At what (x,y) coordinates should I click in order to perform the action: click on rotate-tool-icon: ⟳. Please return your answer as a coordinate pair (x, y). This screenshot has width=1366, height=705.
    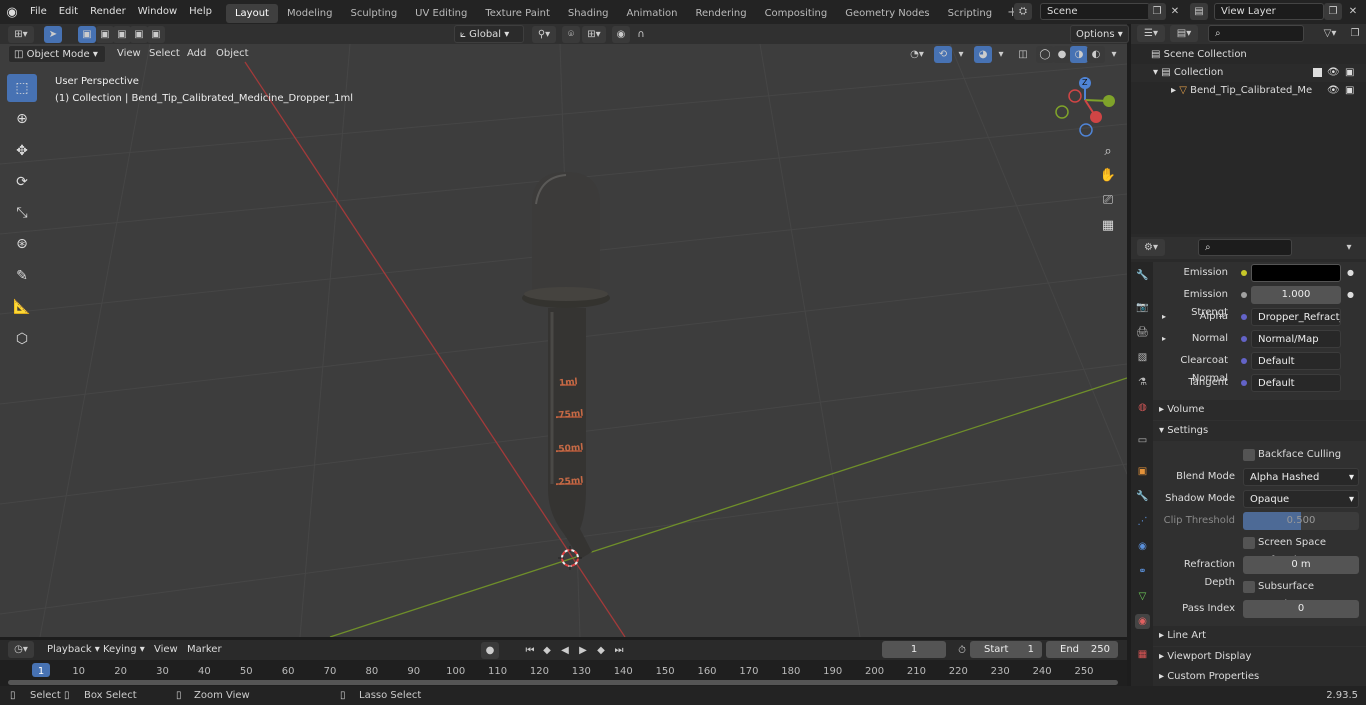
    Looking at the image, I should click on (22, 182).